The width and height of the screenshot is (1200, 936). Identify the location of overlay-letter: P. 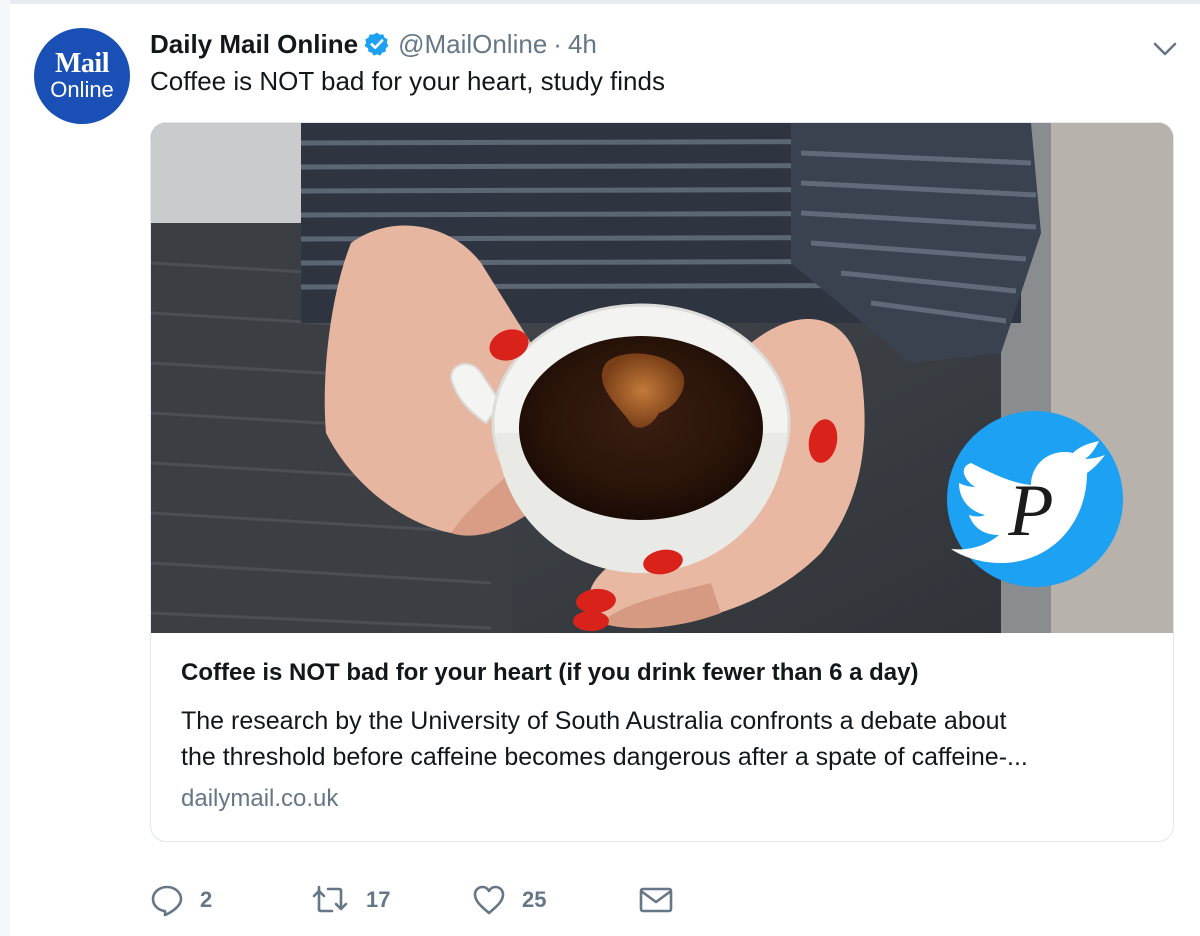
(1030, 511).